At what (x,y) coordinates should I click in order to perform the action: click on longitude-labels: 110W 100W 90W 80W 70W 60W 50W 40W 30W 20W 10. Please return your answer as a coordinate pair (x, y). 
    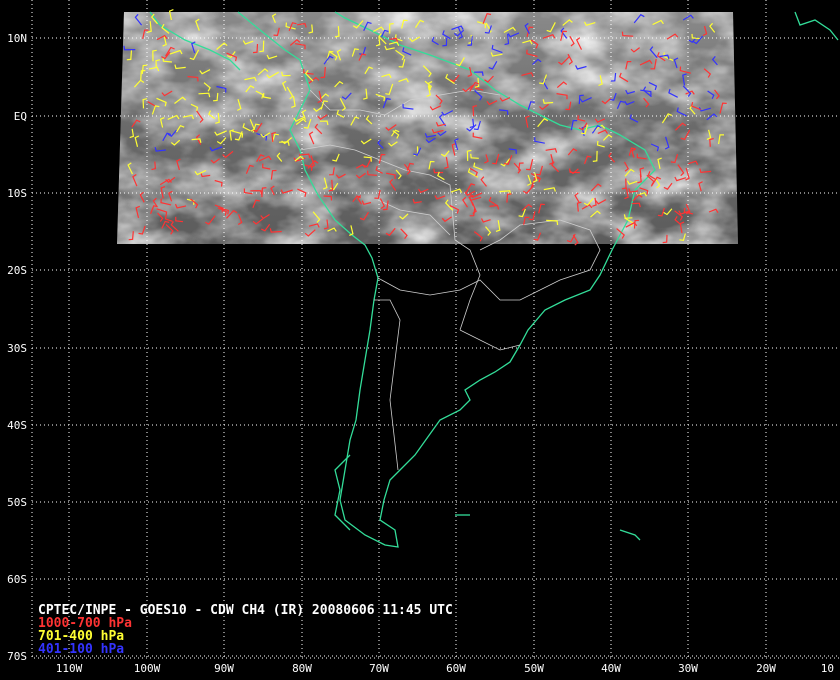
    Looking at the image, I should click on (445, 668).